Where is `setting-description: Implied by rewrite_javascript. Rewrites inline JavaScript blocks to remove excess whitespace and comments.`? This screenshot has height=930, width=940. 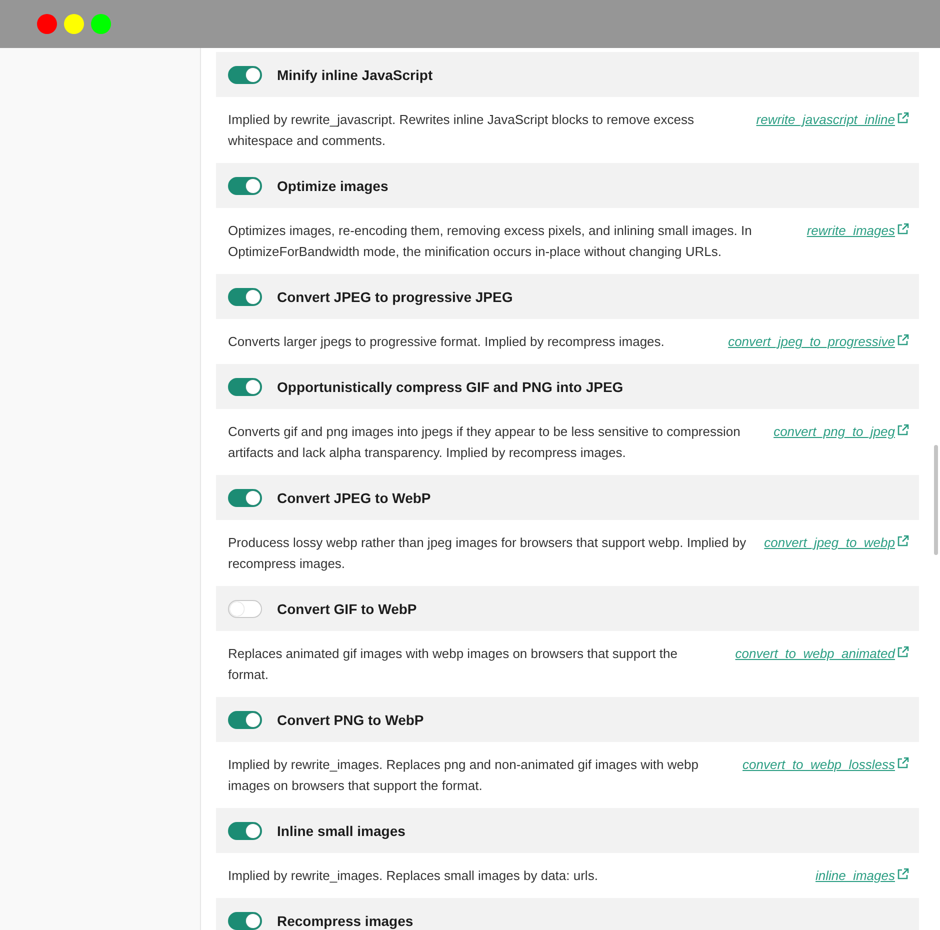 setting-description: Implied by rewrite_javascript. Rewrites inline JavaScript blocks to remove excess whitespace and comments. is located at coordinates (462, 130).